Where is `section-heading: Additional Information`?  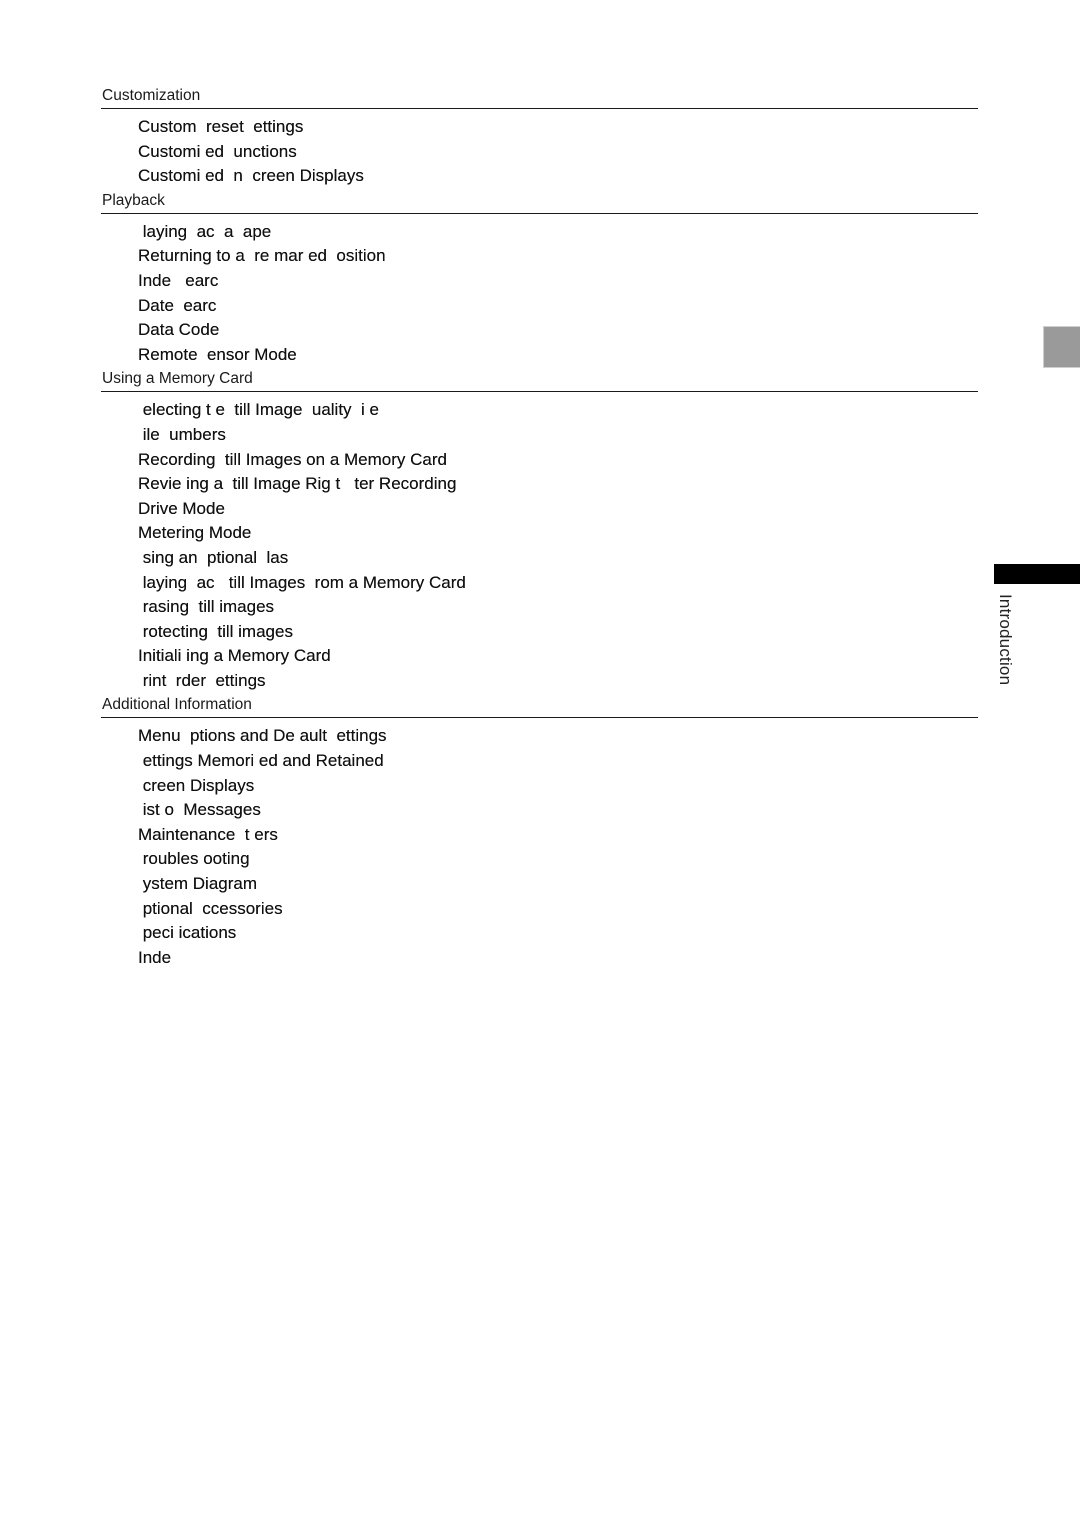 section-heading: Additional Information is located at coordinates (539, 707).